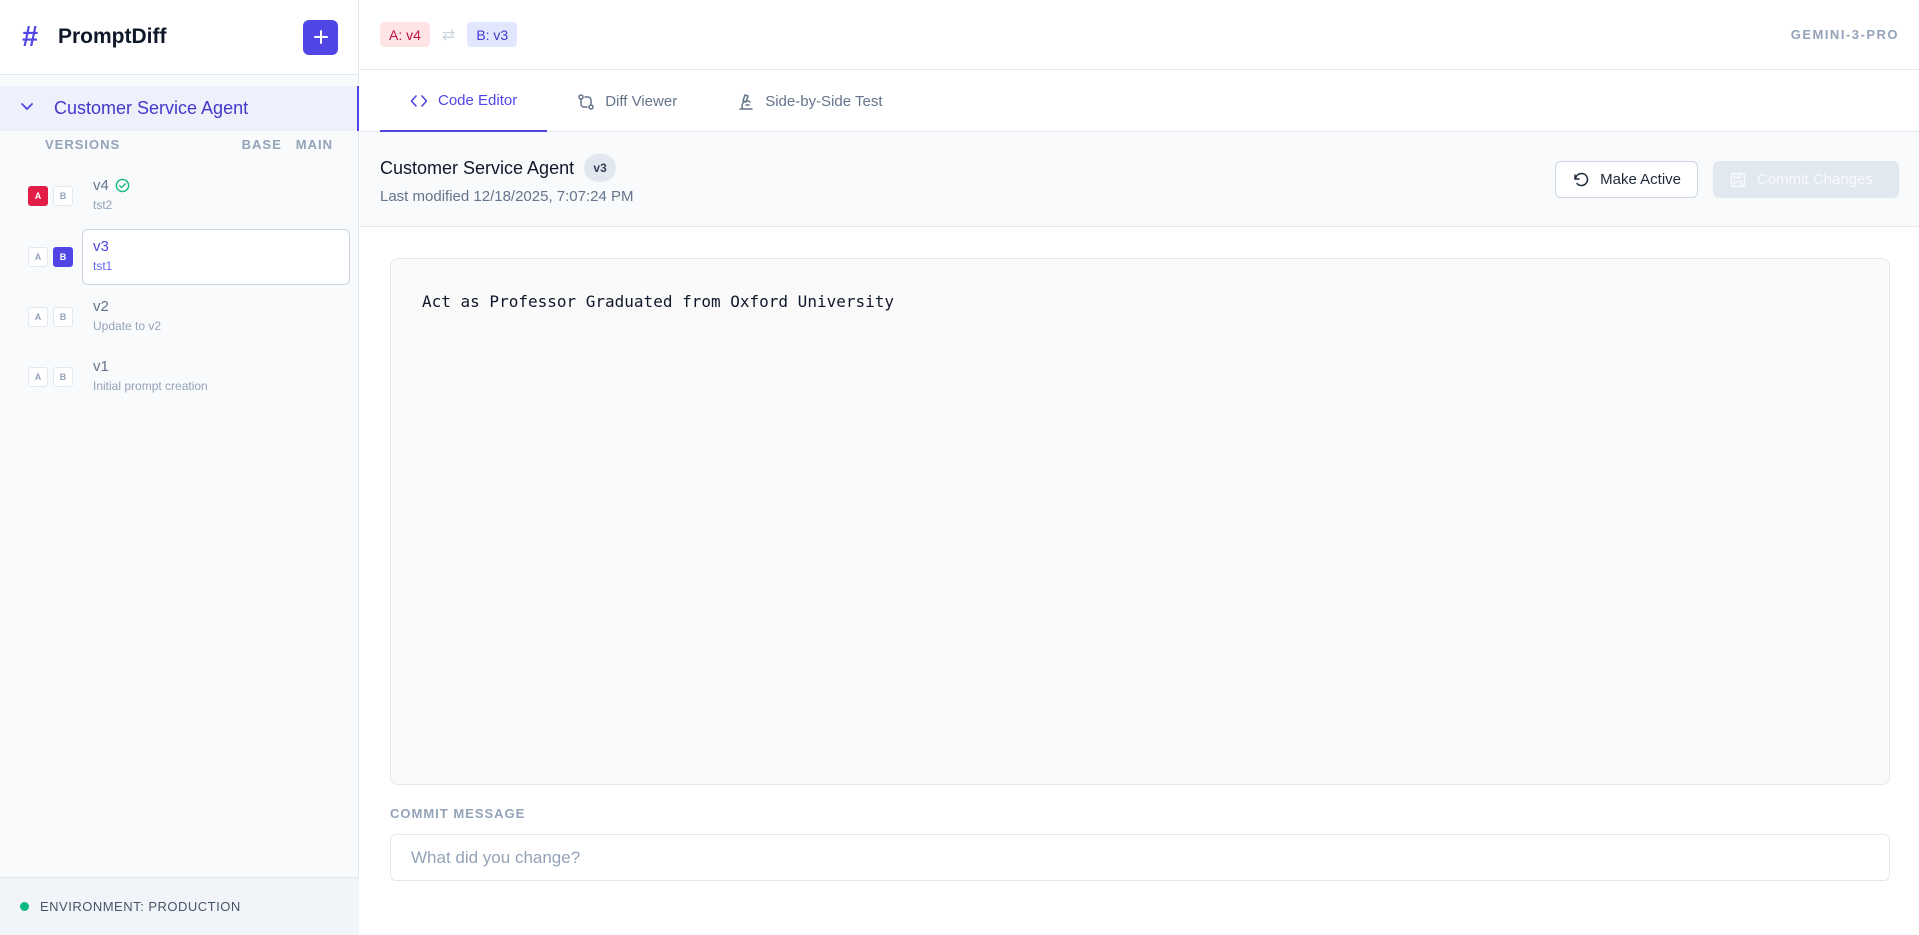 The width and height of the screenshot is (1919, 935). What do you see at coordinates (30, 36) in the screenshot?
I see `hash-logo-icon: #` at bounding box center [30, 36].